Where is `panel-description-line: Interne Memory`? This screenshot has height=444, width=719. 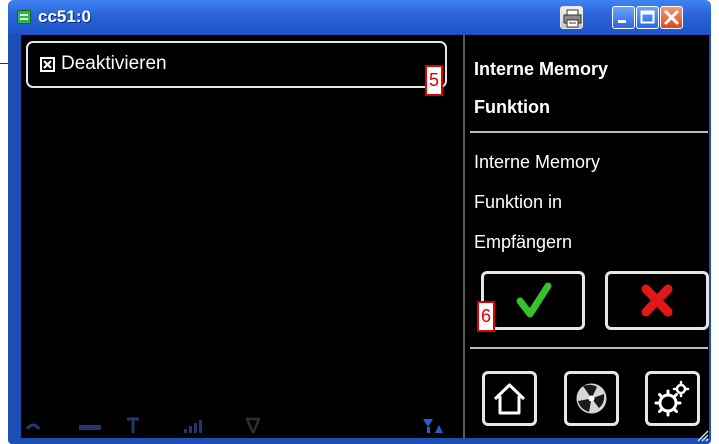 panel-description-line: Interne Memory is located at coordinates (537, 162).